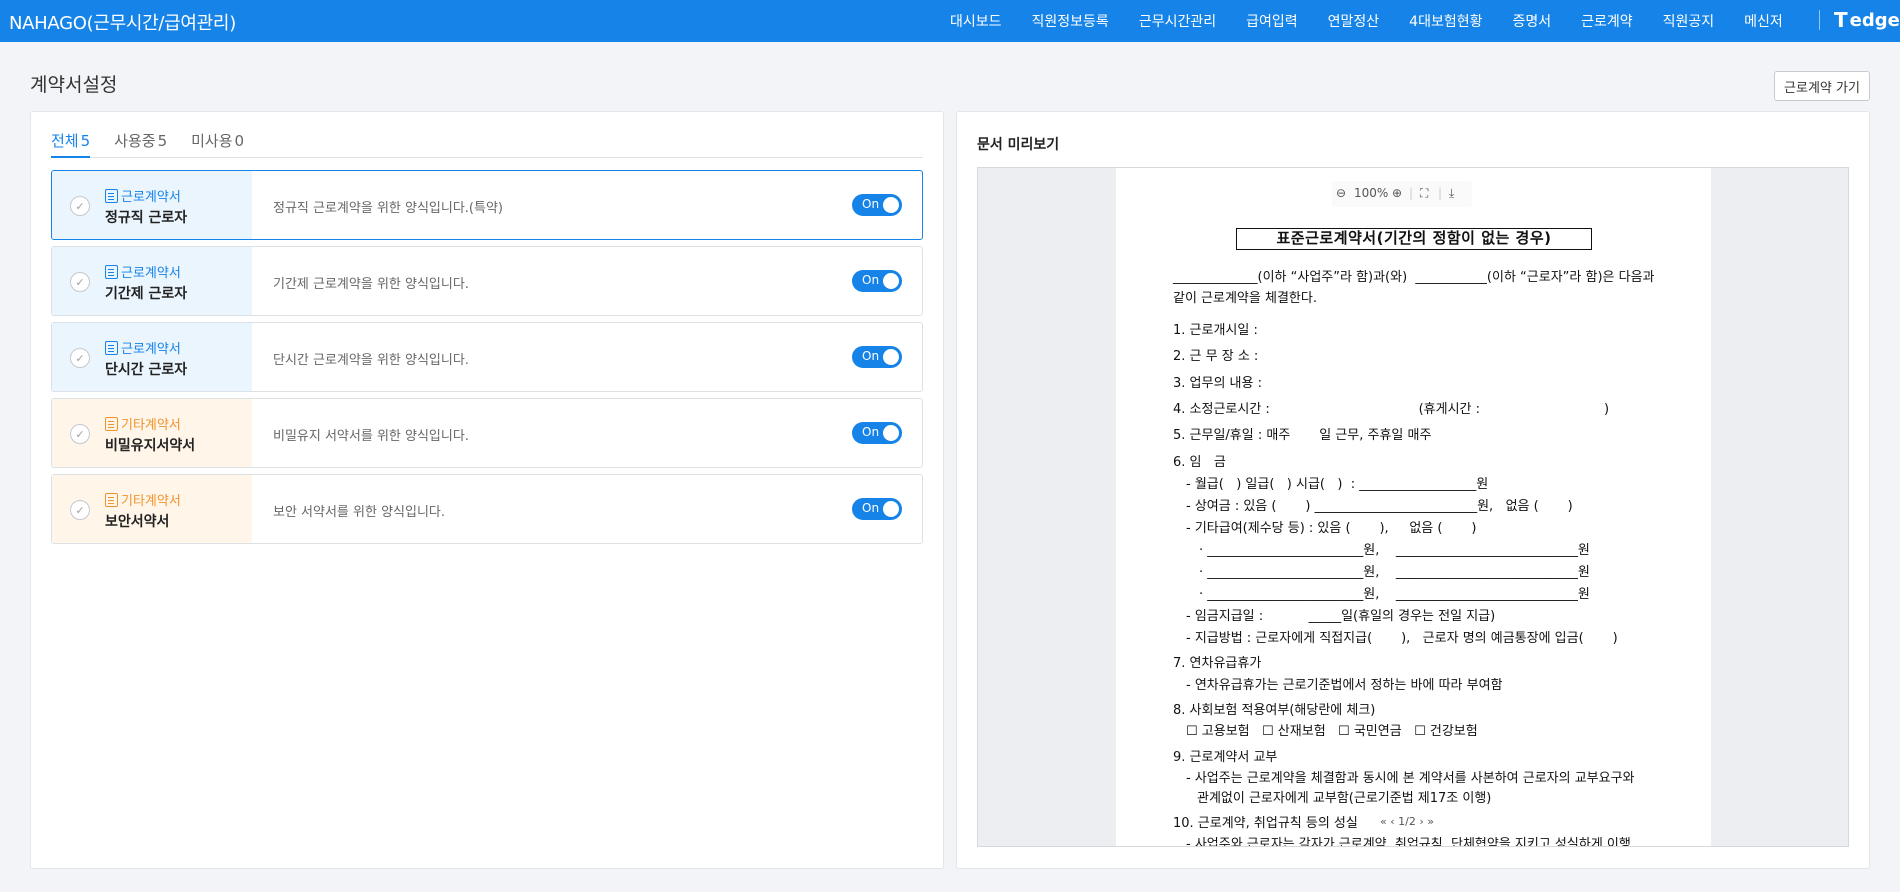 Image resolution: width=1900 pixels, height=892 pixels. Describe the element at coordinates (1344, 798) in the screenshot. I see `doc-line: 관계없이 근로자에게 교부함(근로기준법 제17조 이행)` at that location.